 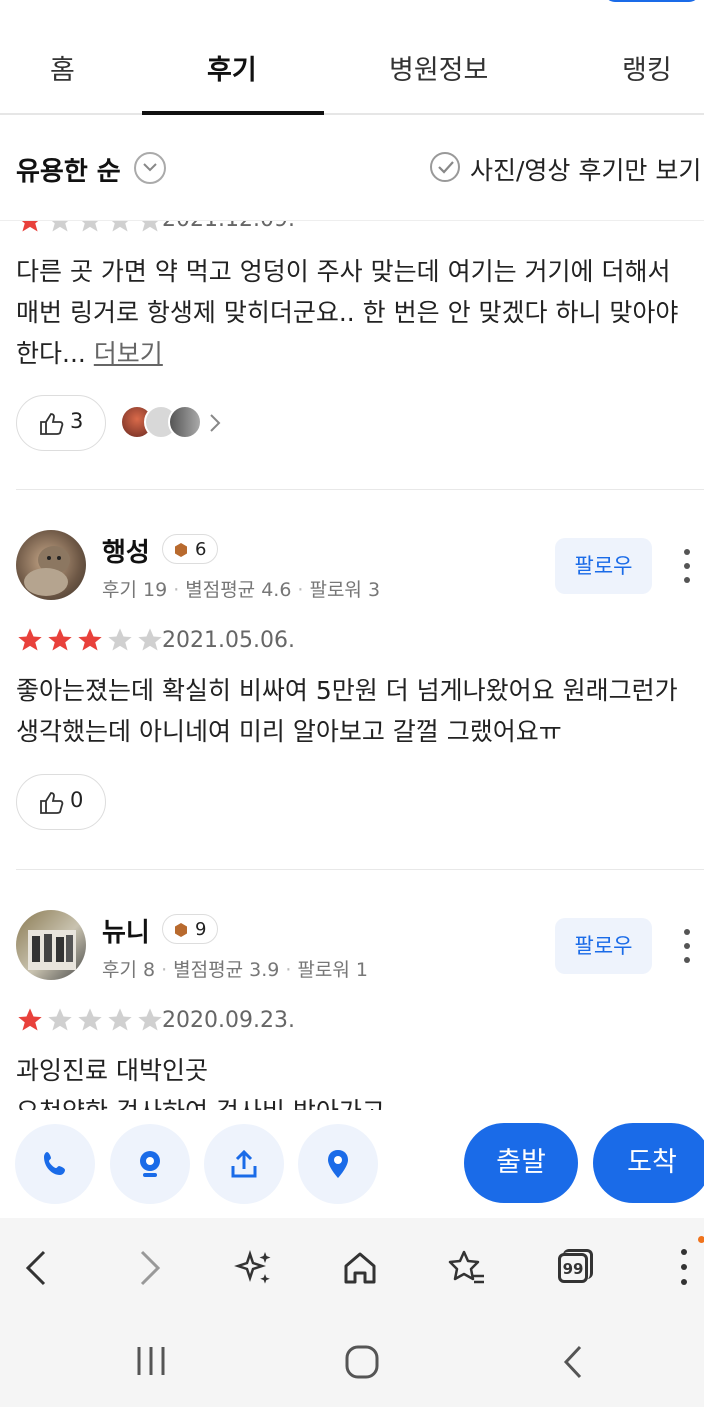 What do you see at coordinates (238, 590) in the screenshot?
I see `rating-average: 별점평균 4.6` at bounding box center [238, 590].